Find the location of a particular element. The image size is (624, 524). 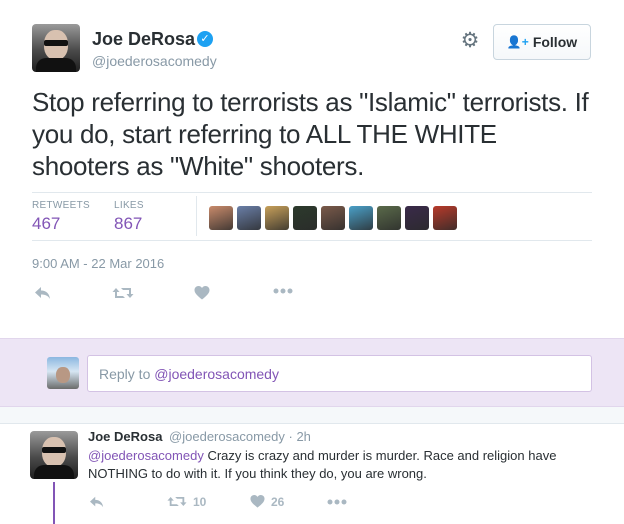

likes-count: 867 is located at coordinates (128, 223).